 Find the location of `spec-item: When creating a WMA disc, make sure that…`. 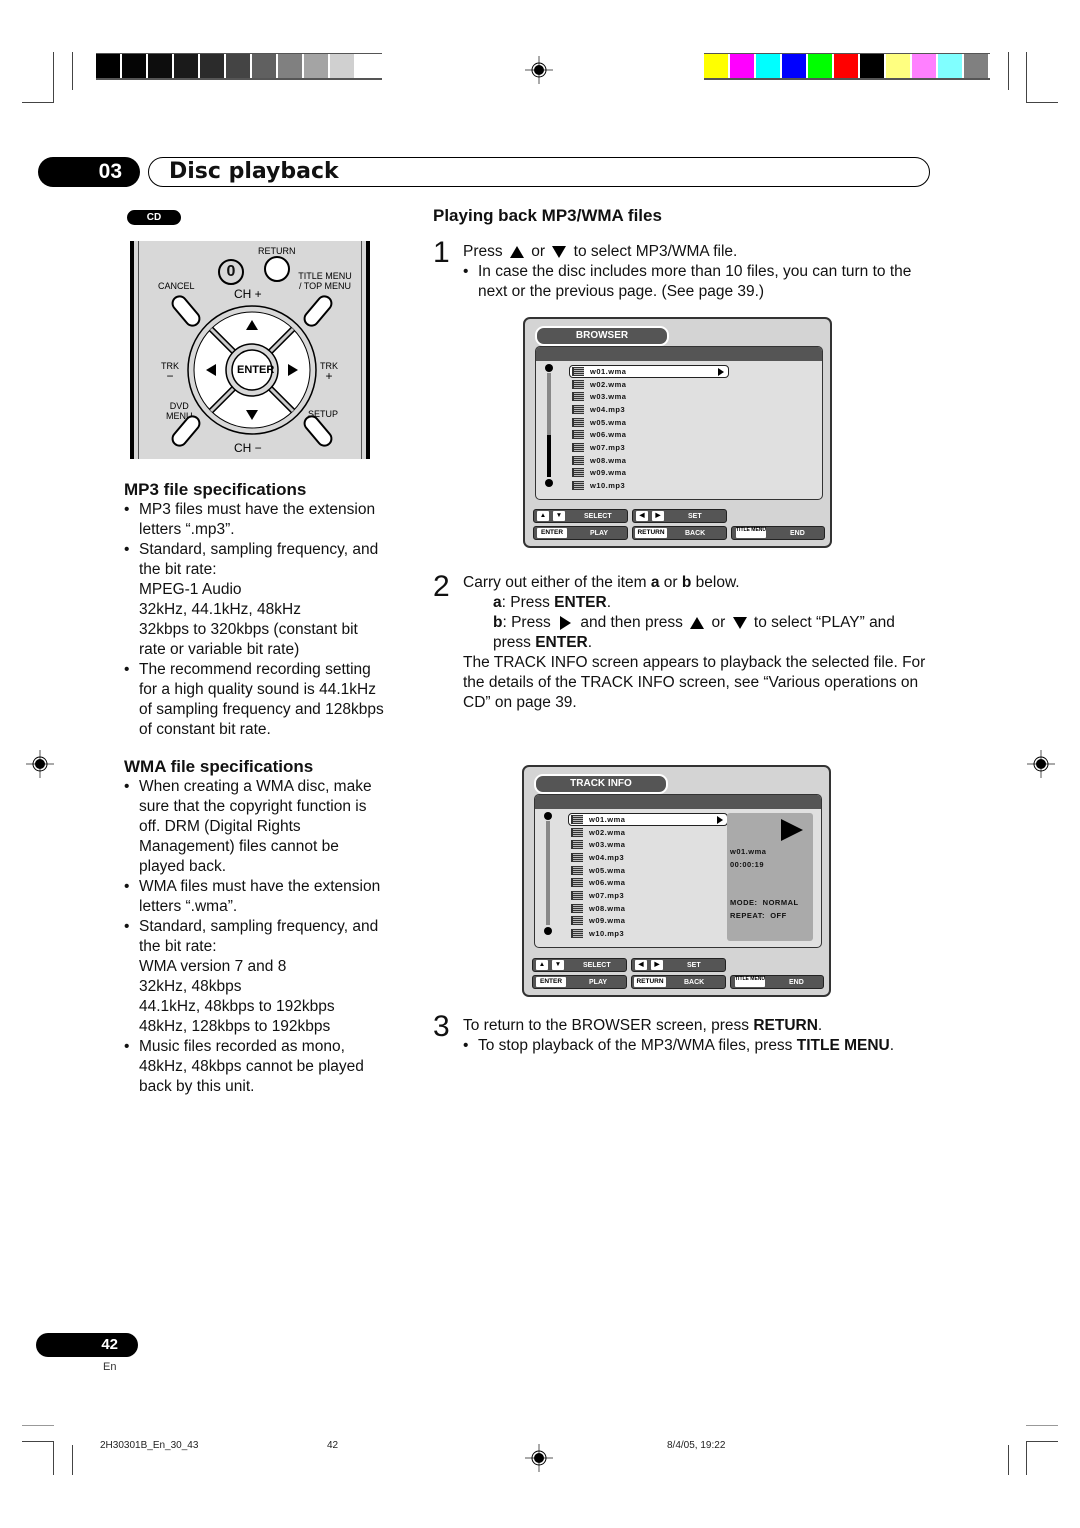

spec-item: When creating a WMA disc, make sure that… is located at coordinates (255, 827).